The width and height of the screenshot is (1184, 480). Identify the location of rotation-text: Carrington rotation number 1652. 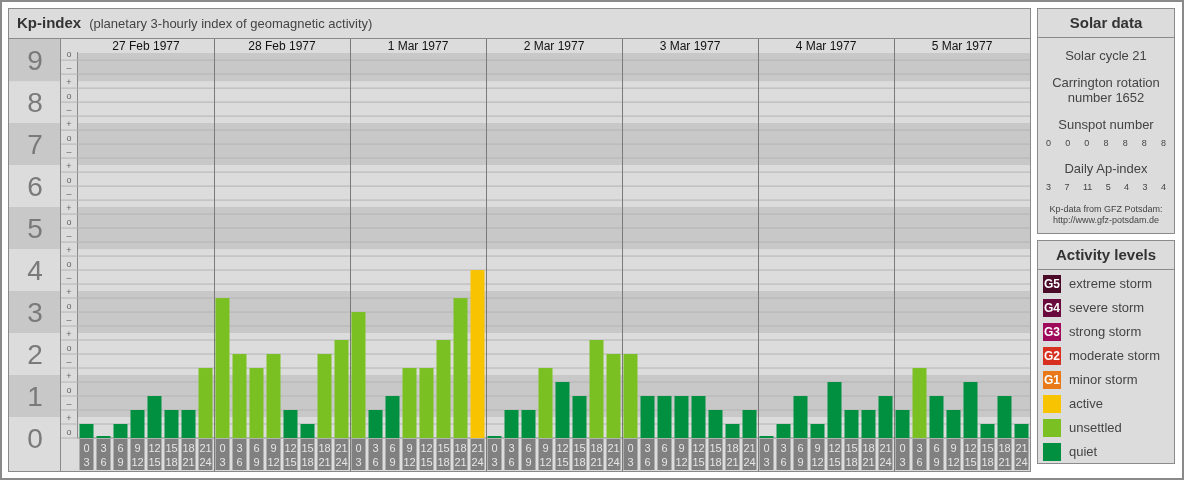
(1106, 90).